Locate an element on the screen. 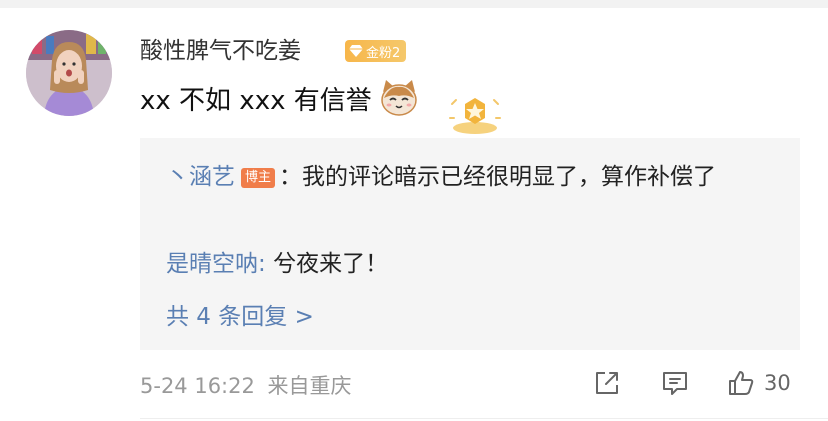 The width and height of the screenshot is (828, 421). comment-text: xx 不如 xxx 有信誉 is located at coordinates (280, 98).